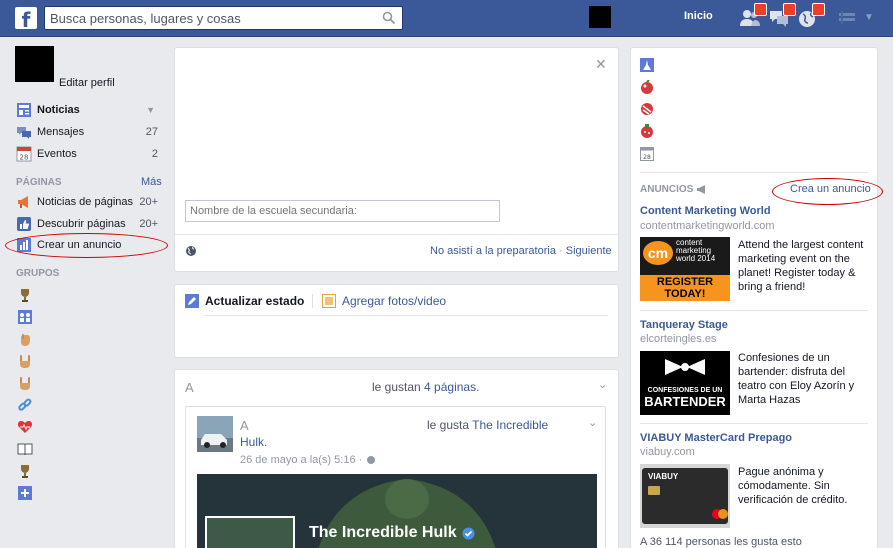  Describe the element at coordinates (716, 438) in the screenshot. I see `ad-title: VIABUY MasterCard Prepago` at that location.